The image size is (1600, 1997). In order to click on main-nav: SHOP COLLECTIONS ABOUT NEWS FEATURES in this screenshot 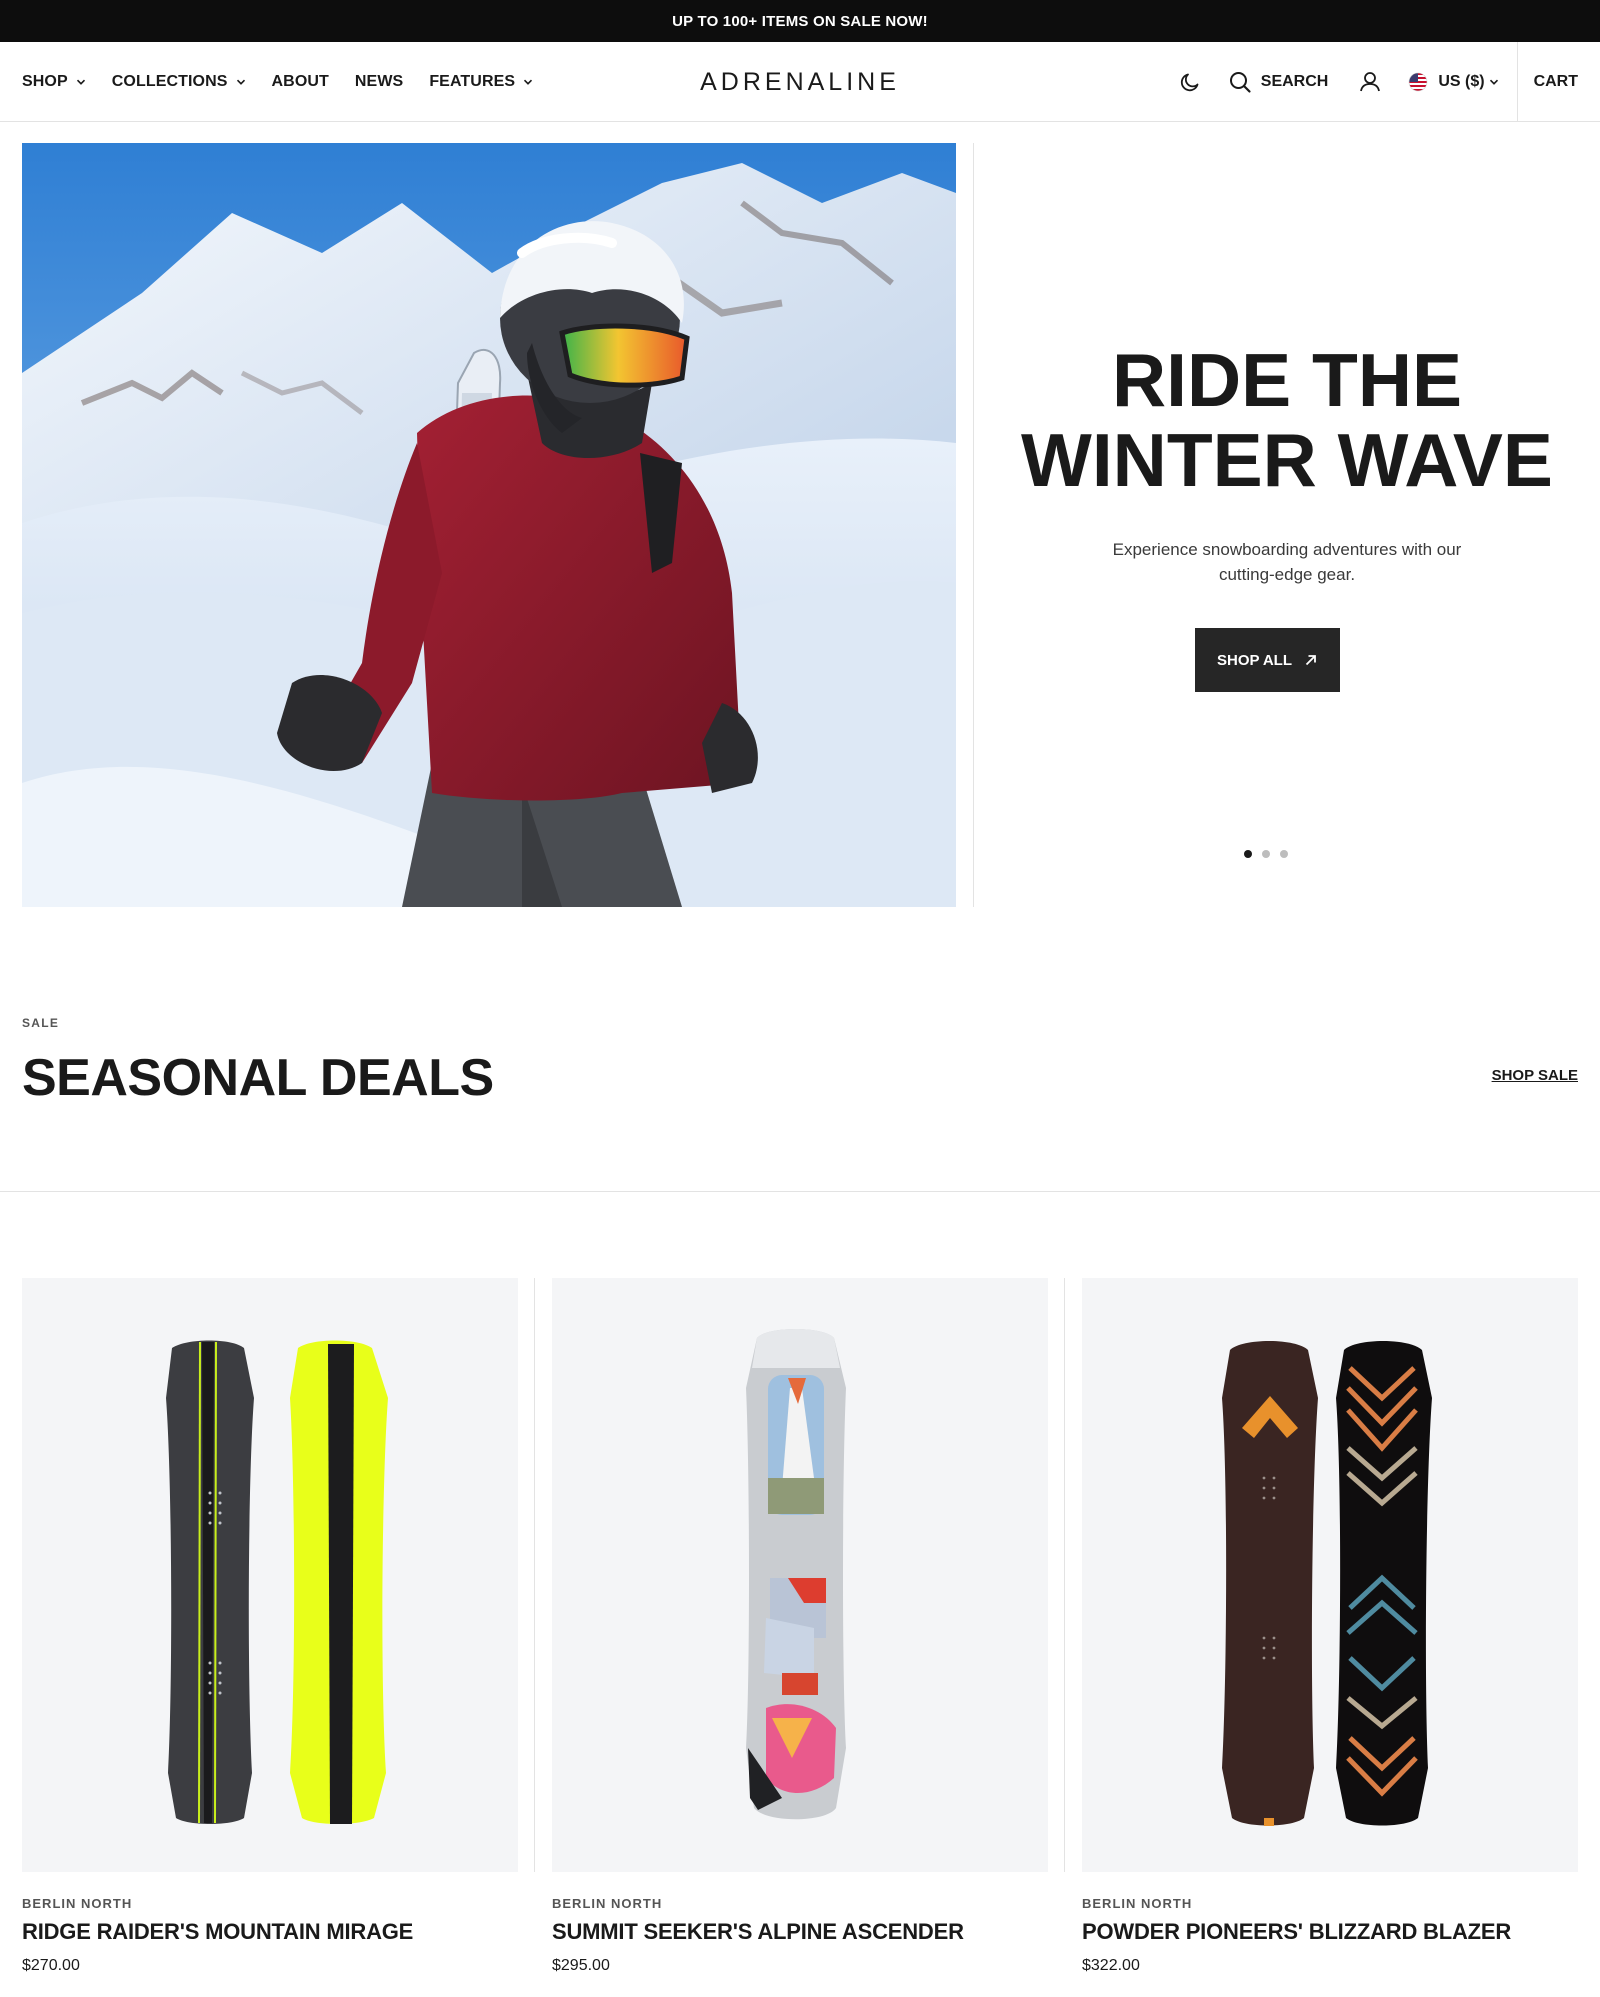, I will do `click(277, 82)`.